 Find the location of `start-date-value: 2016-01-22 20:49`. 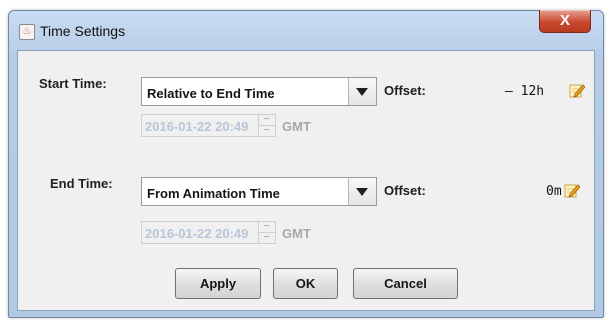

start-date-value: 2016-01-22 20:49 is located at coordinates (197, 126).